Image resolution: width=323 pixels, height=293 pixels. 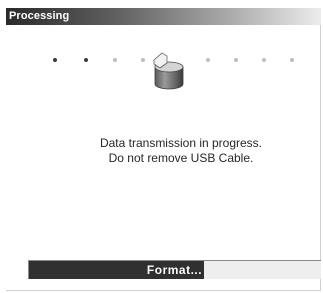 I want to click on status-message-line2: Do not remove USB Cable., so click(x=181, y=158).